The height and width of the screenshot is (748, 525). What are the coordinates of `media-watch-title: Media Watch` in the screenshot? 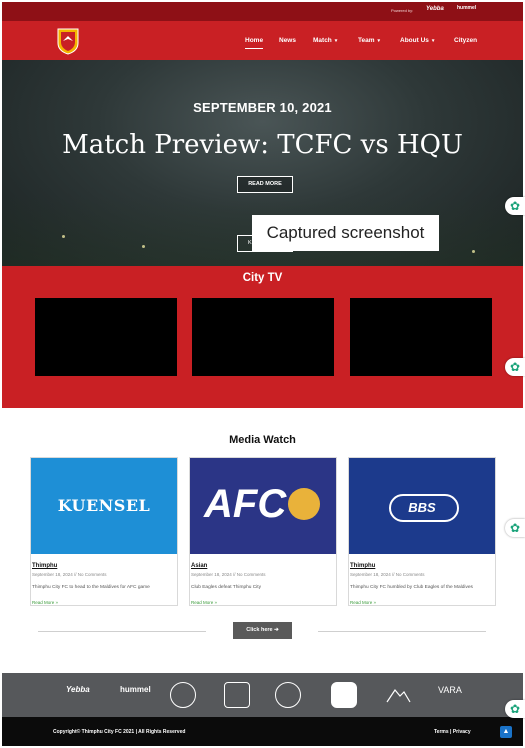 It's located at (262, 440).